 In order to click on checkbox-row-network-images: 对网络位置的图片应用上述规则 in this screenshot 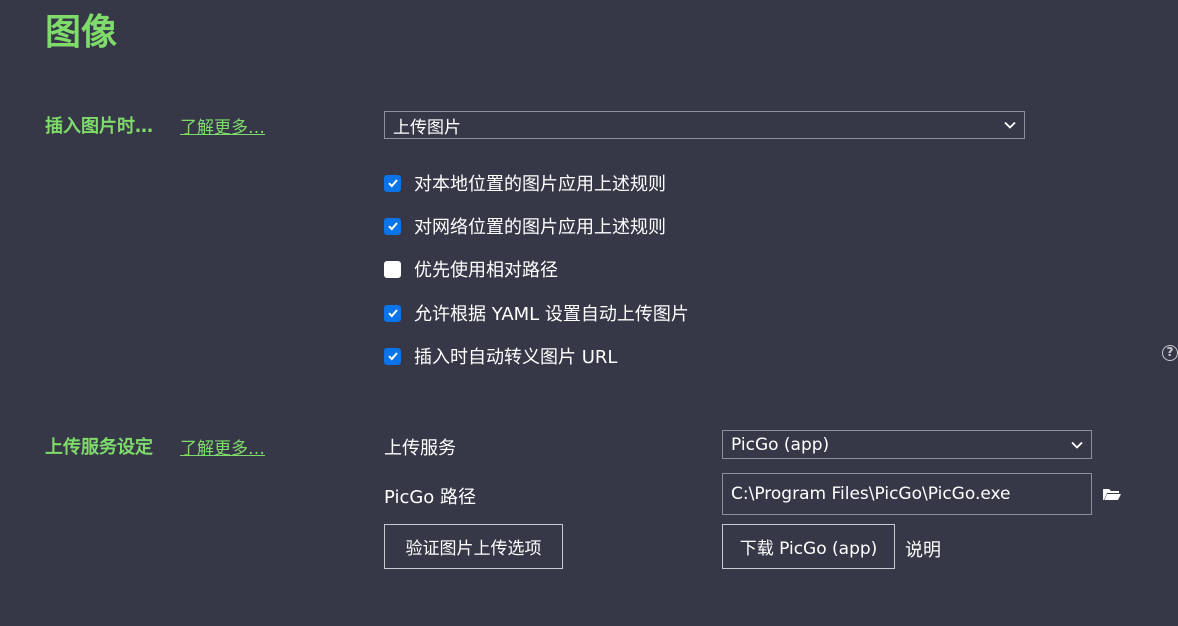, I will do `click(525, 226)`.